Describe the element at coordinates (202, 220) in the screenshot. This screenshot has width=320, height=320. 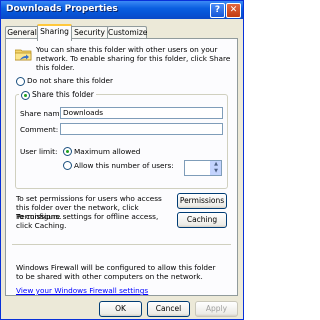
I see `caching-button: Caching` at that location.